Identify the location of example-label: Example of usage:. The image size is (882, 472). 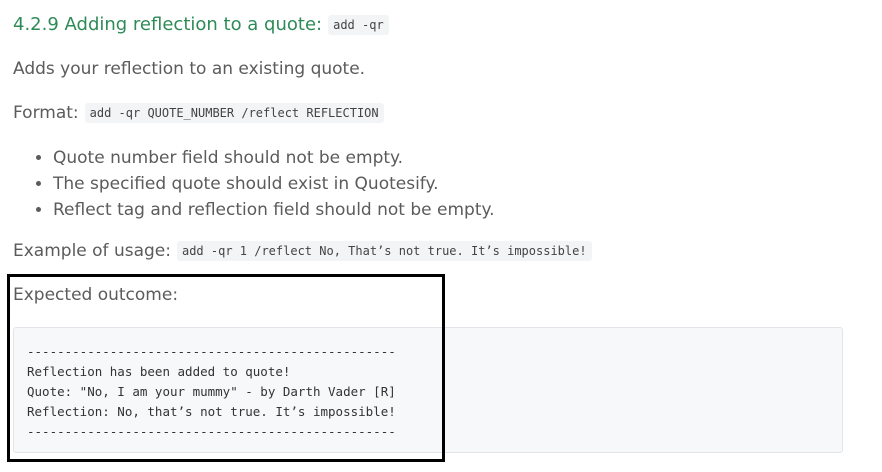
(92, 251).